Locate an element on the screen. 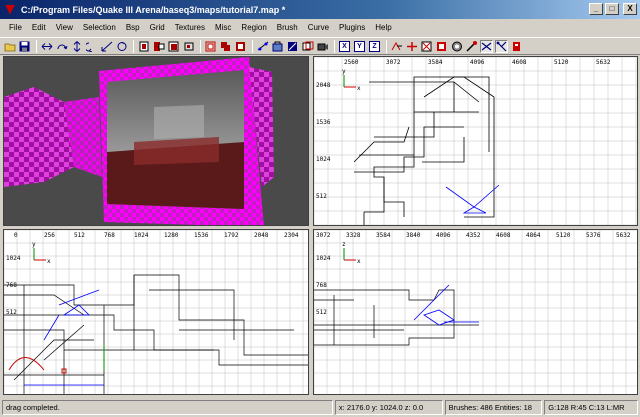  status-brush-count: Brushes: 486 Entities: 18 is located at coordinates (493, 407).